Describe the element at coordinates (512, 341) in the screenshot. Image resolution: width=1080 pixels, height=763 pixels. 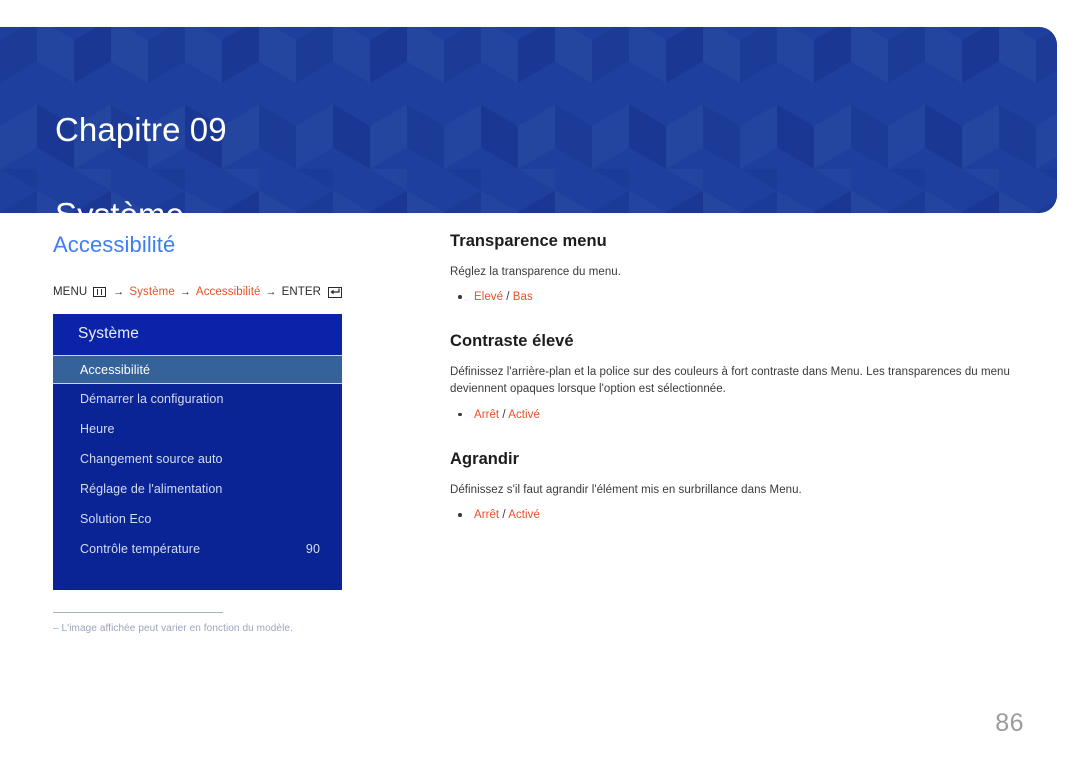
I see `topic-title: Contraste élevé` at that location.